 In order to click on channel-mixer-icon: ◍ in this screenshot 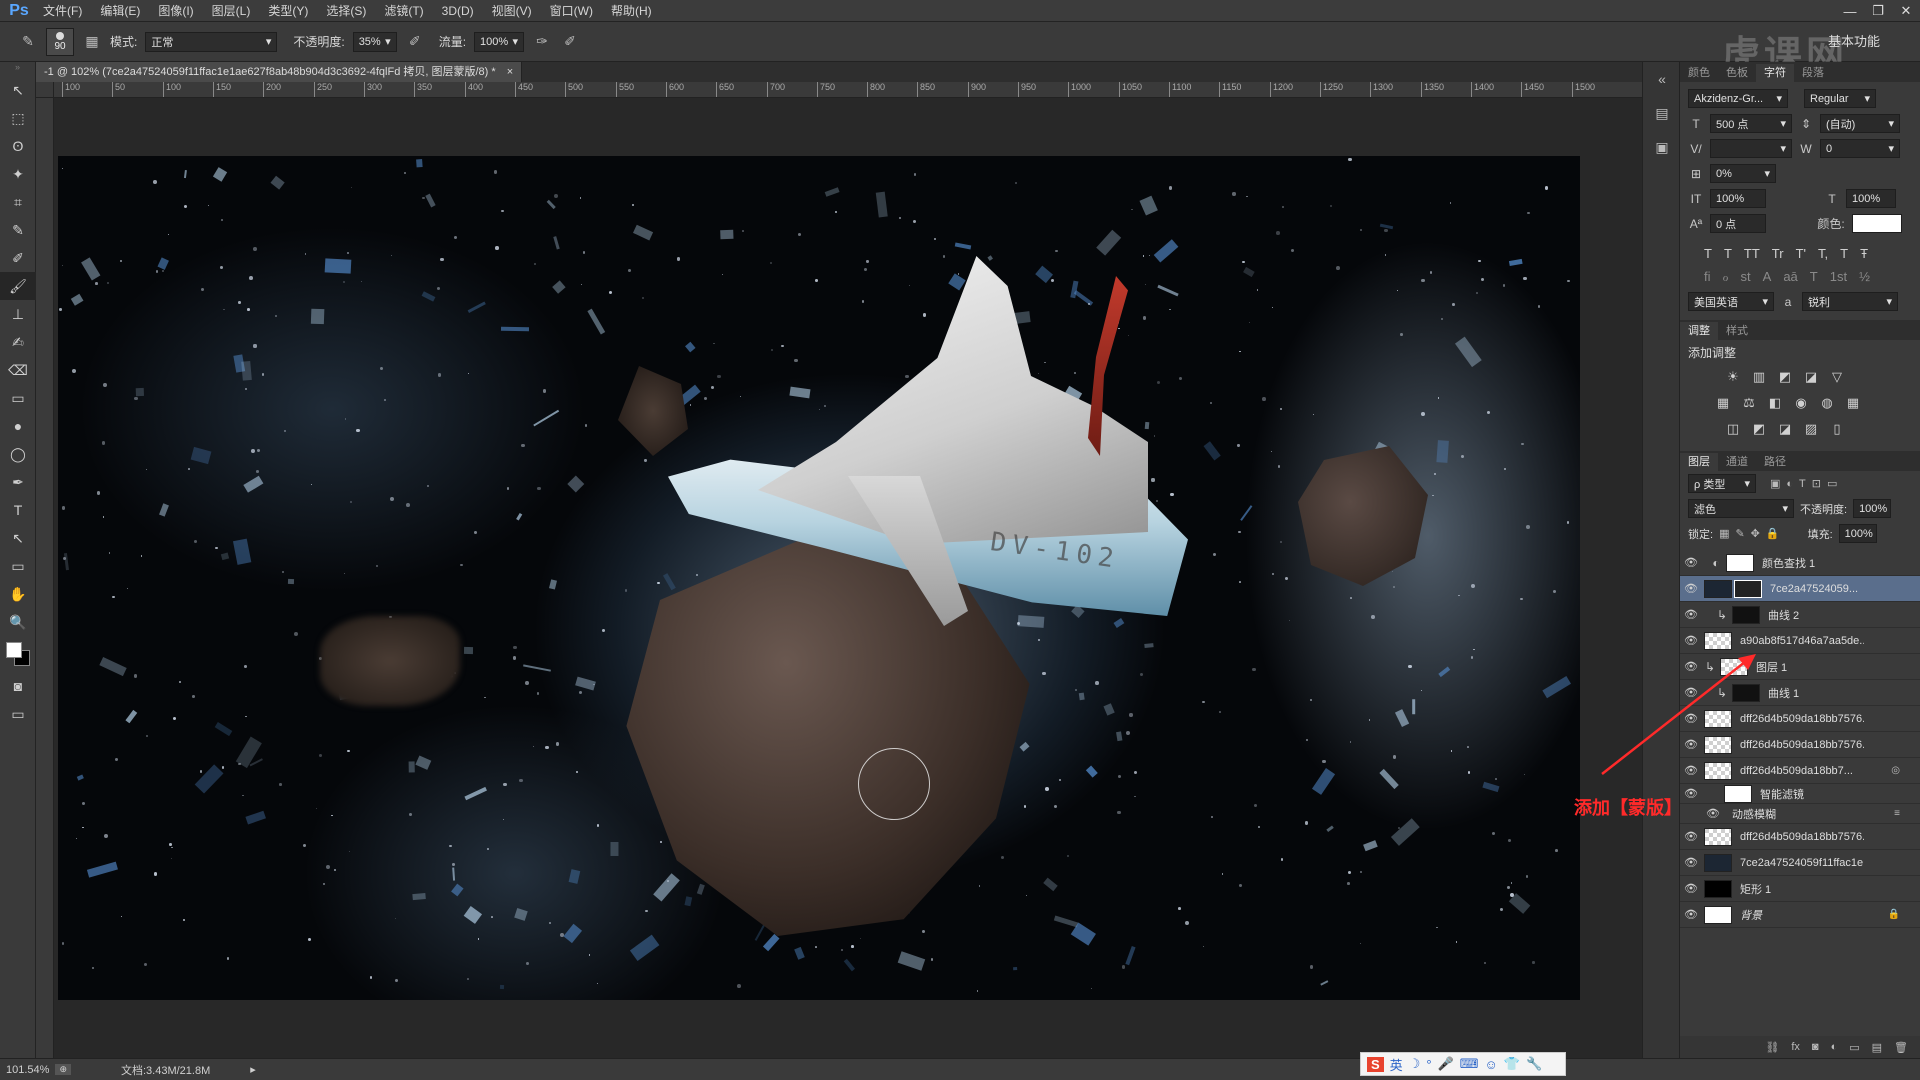, I will do `click(1827, 404)`.